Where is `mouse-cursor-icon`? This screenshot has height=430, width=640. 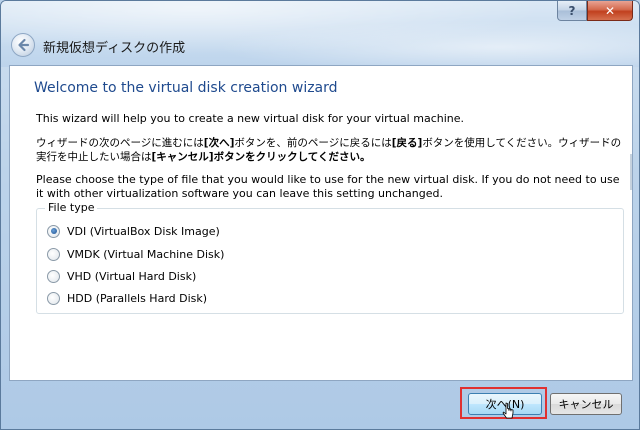 mouse-cursor-icon is located at coordinates (508, 410).